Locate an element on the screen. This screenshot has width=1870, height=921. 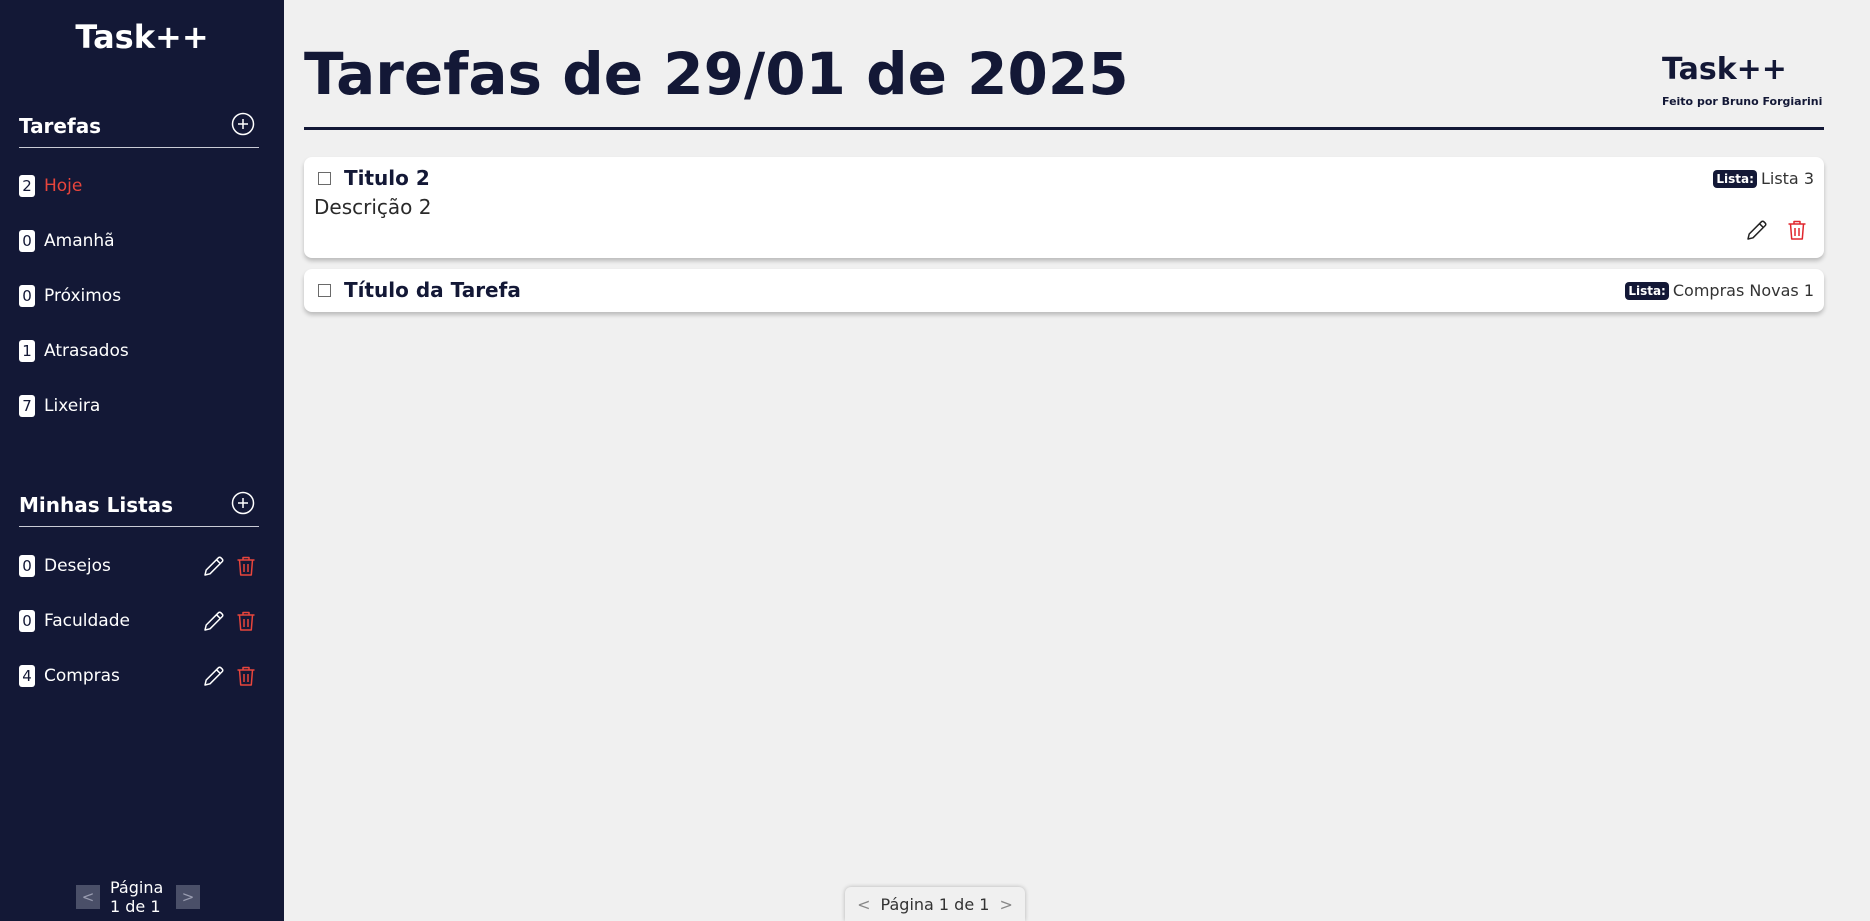
add-list-button is located at coordinates (243, 503).